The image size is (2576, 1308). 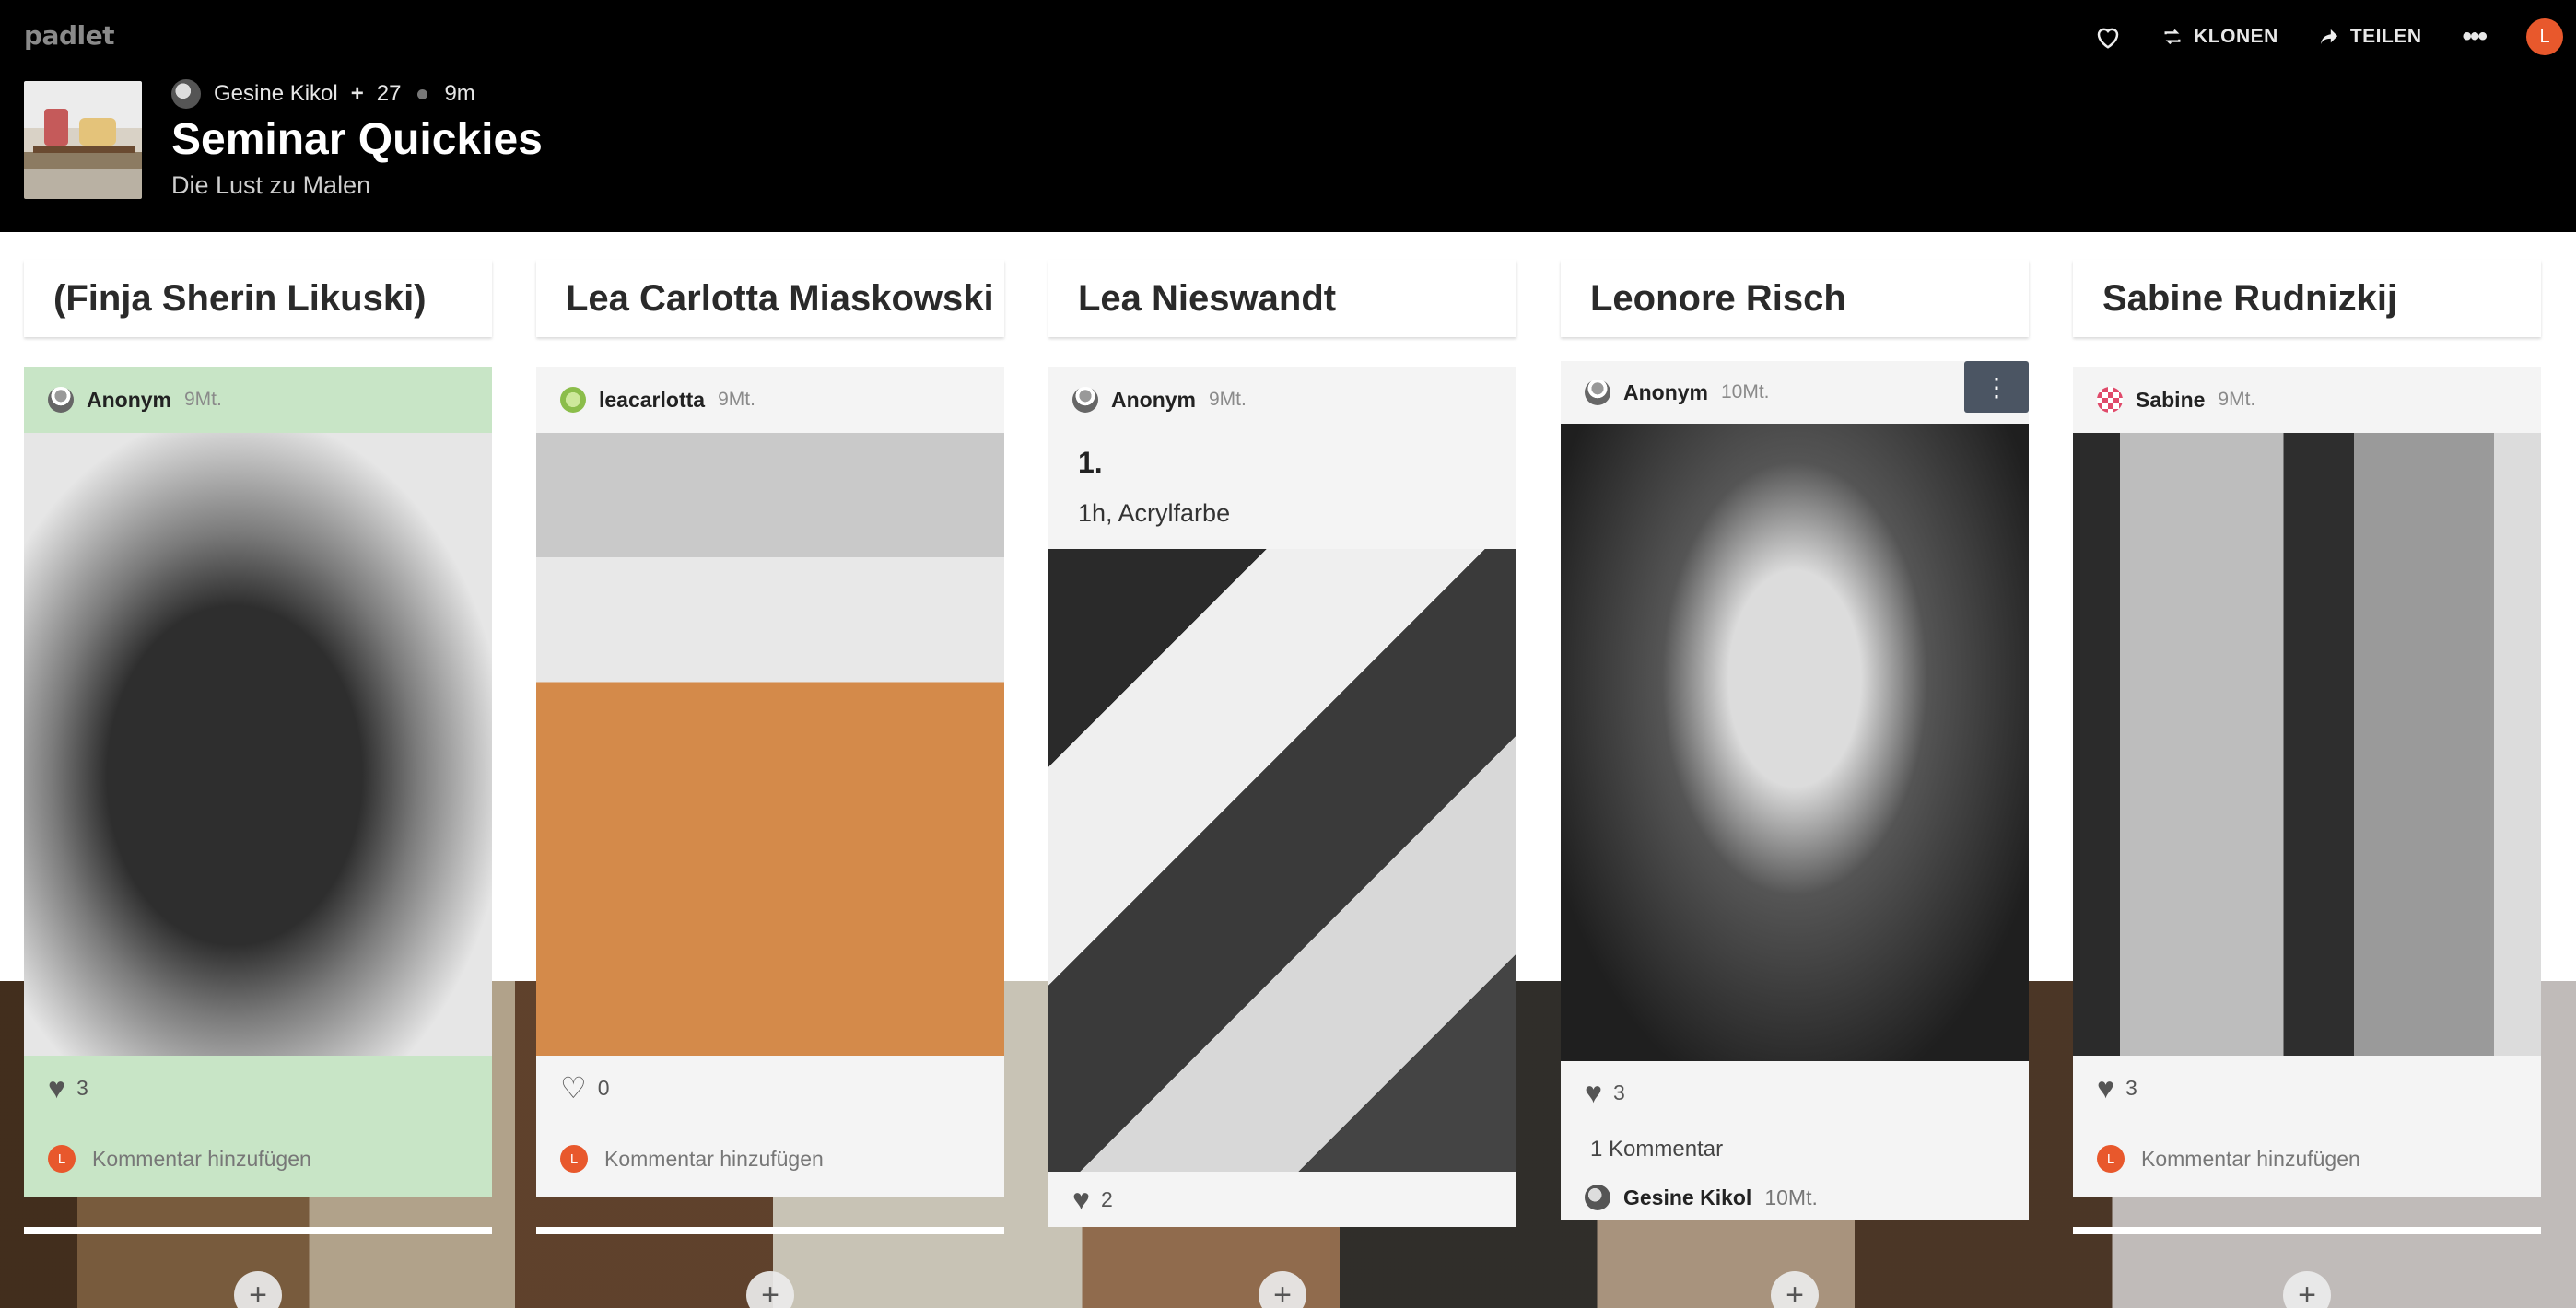 I want to click on share-button: TEILEN, so click(x=2370, y=37).